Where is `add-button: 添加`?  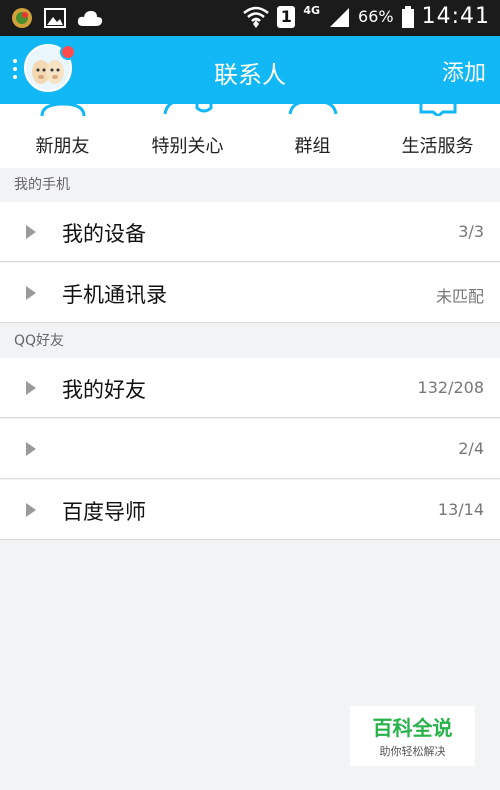
add-button: 添加 is located at coordinates (464, 71).